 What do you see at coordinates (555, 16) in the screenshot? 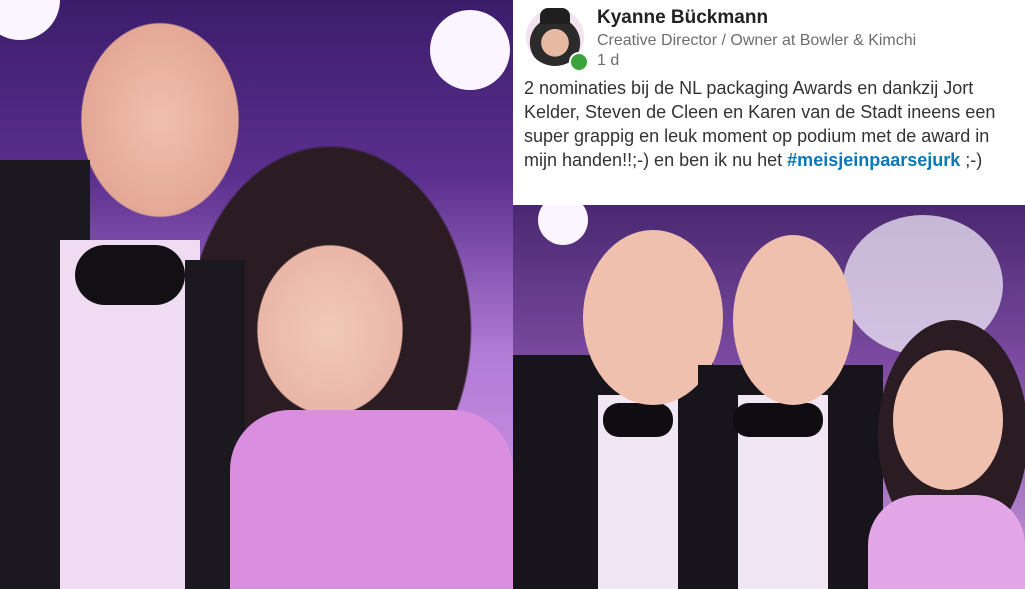
I see `bowler-hat-icon` at bounding box center [555, 16].